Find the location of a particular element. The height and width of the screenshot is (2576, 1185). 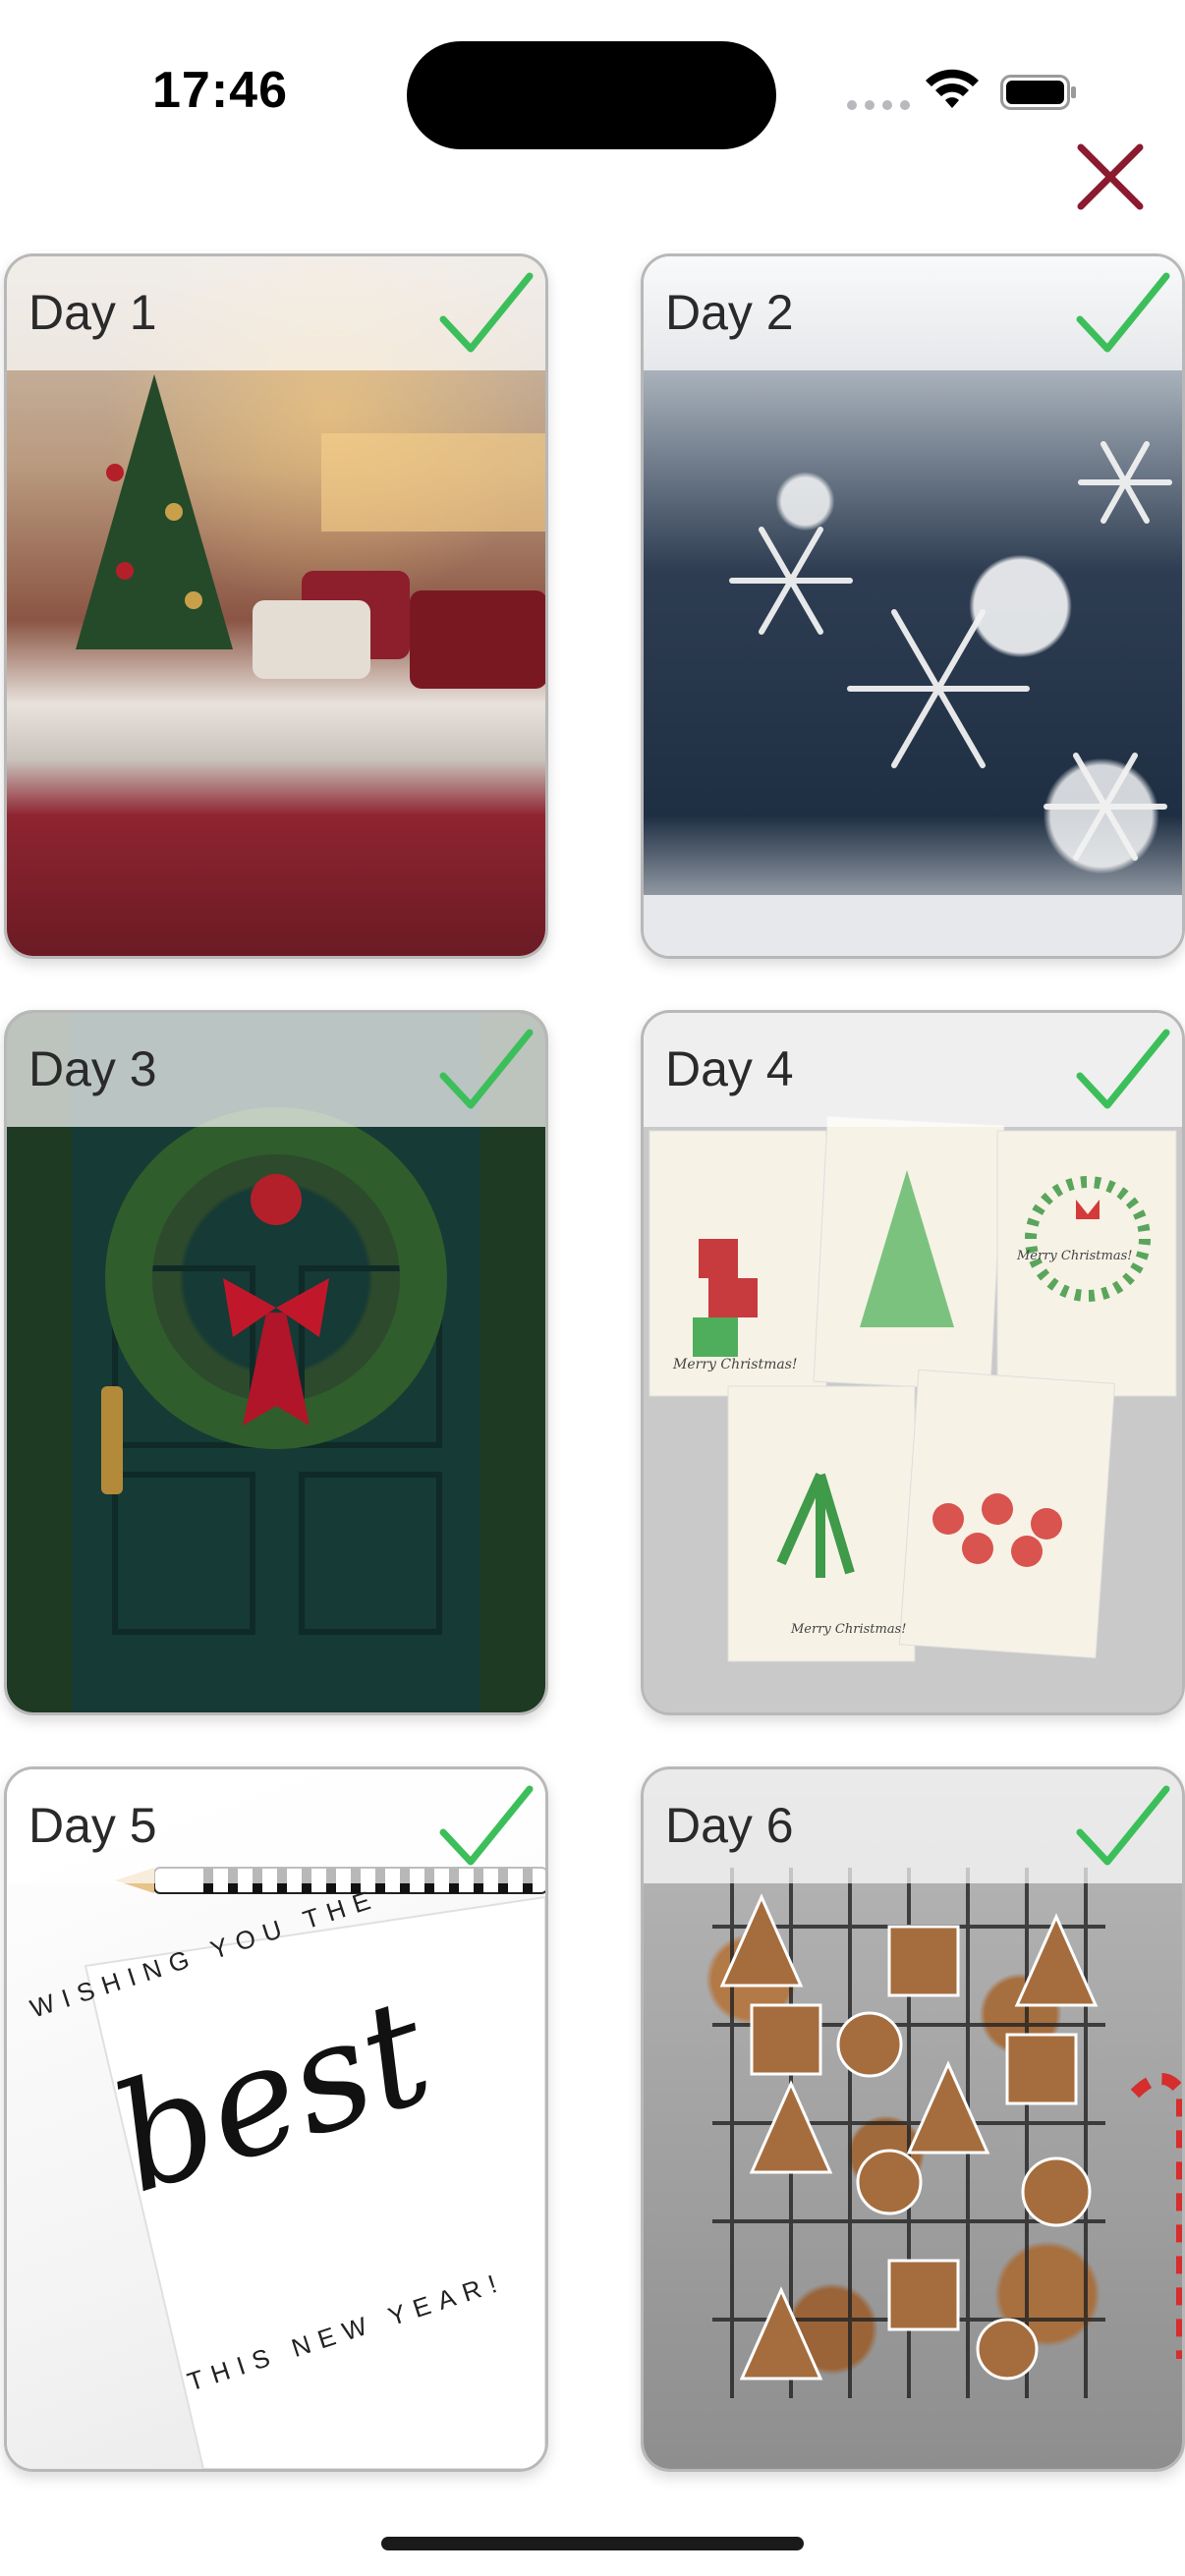

day-card-6: Day 6 is located at coordinates (913, 2119).